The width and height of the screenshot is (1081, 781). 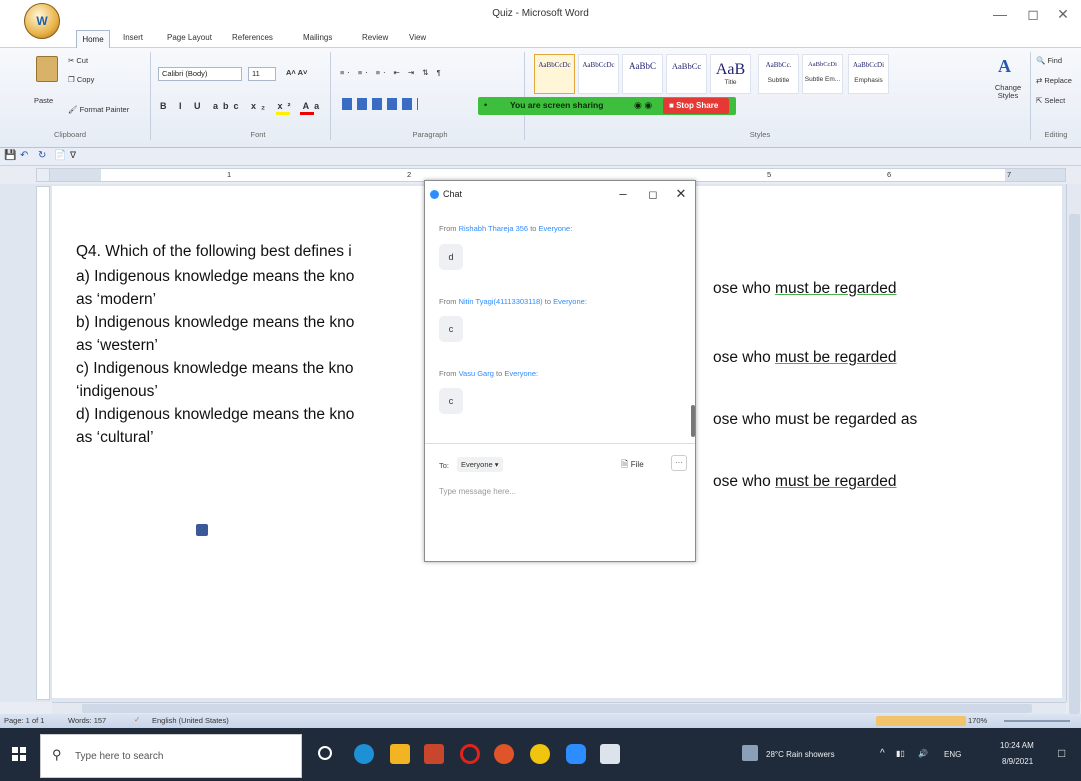 I want to click on font-size-combo: 11, so click(x=262, y=74).